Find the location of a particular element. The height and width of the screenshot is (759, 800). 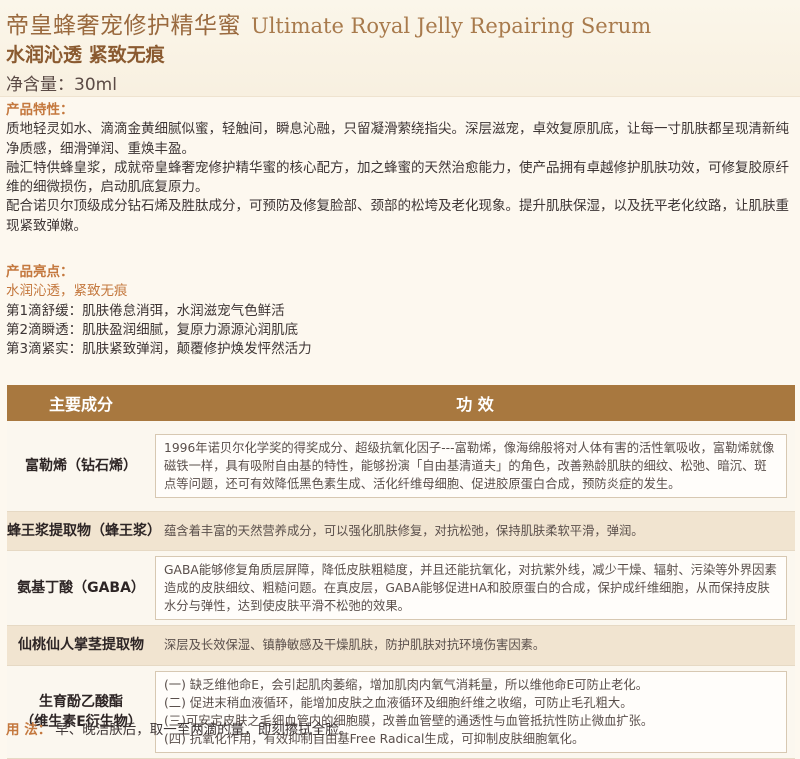

usage-label: 用 法： is located at coordinates (29, 730).